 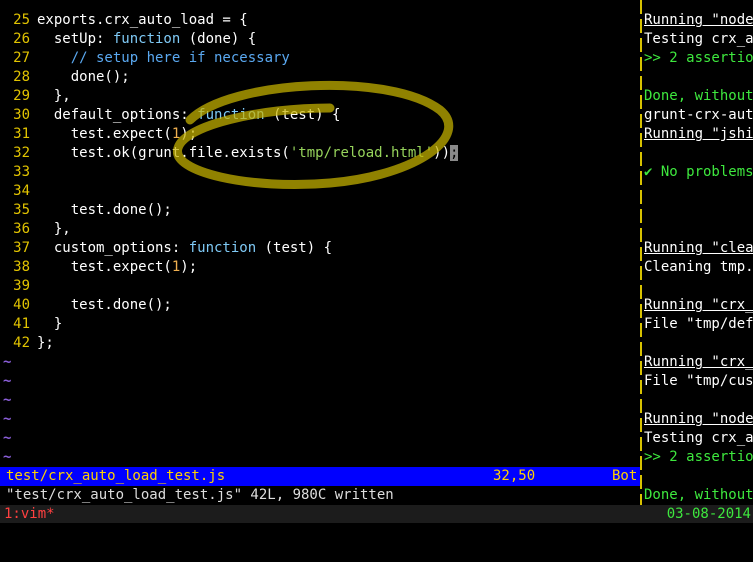 I want to click on output-line: >> 2 assertion, so click(x=698, y=58).